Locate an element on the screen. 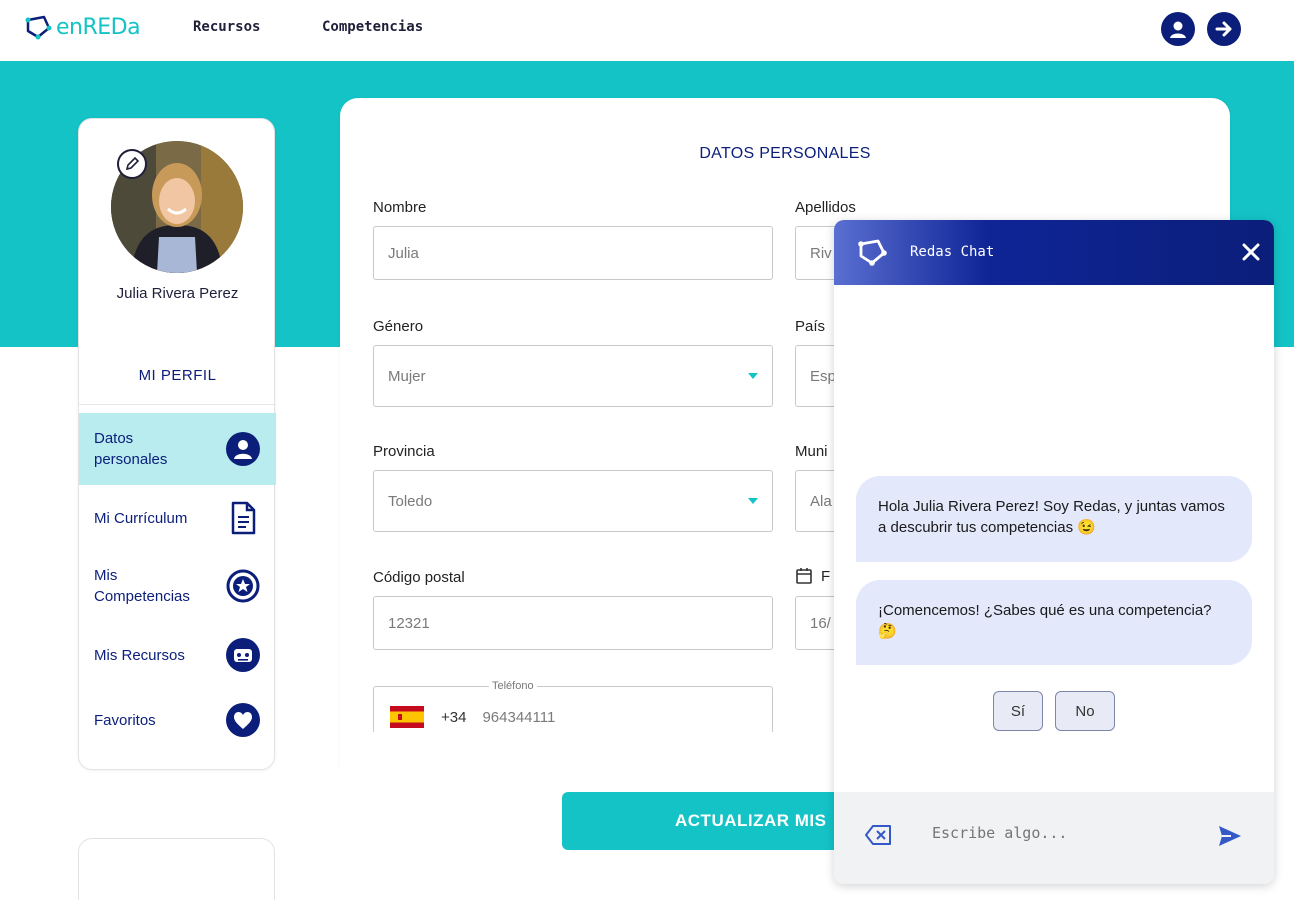  user-circle-icon is located at coordinates (243, 449).